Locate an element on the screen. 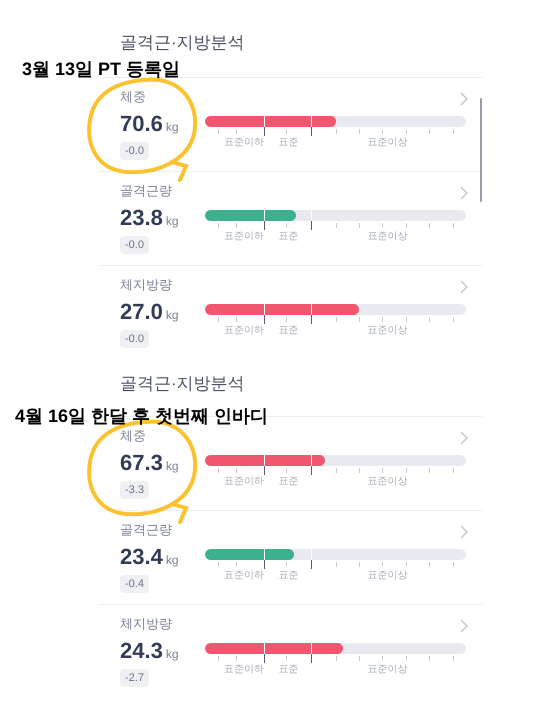 The width and height of the screenshot is (560, 701). metric-value: 27.0 is located at coordinates (141, 312).